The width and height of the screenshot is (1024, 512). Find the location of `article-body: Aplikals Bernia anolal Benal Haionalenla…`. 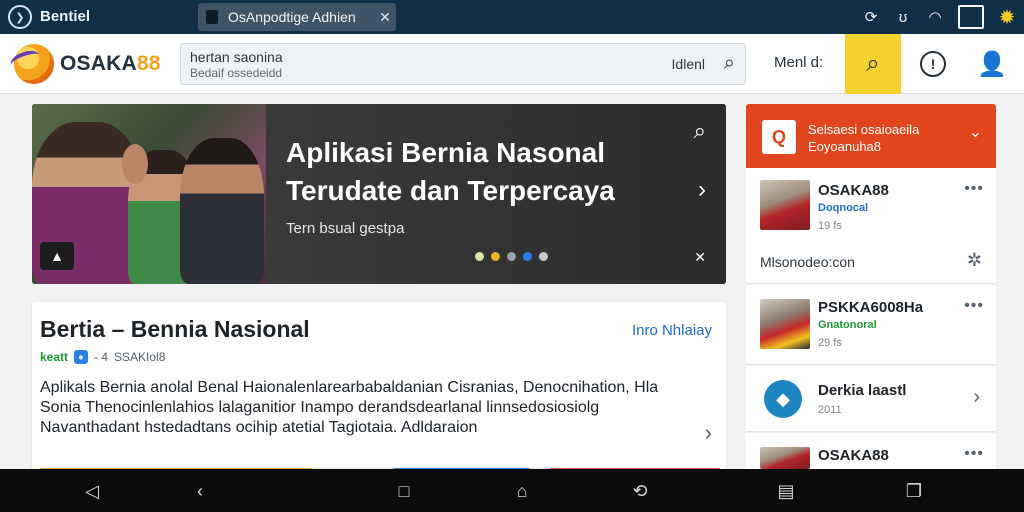

article-body: Aplikals Bernia anolal Benal Haionalenla… is located at coordinates (349, 407).